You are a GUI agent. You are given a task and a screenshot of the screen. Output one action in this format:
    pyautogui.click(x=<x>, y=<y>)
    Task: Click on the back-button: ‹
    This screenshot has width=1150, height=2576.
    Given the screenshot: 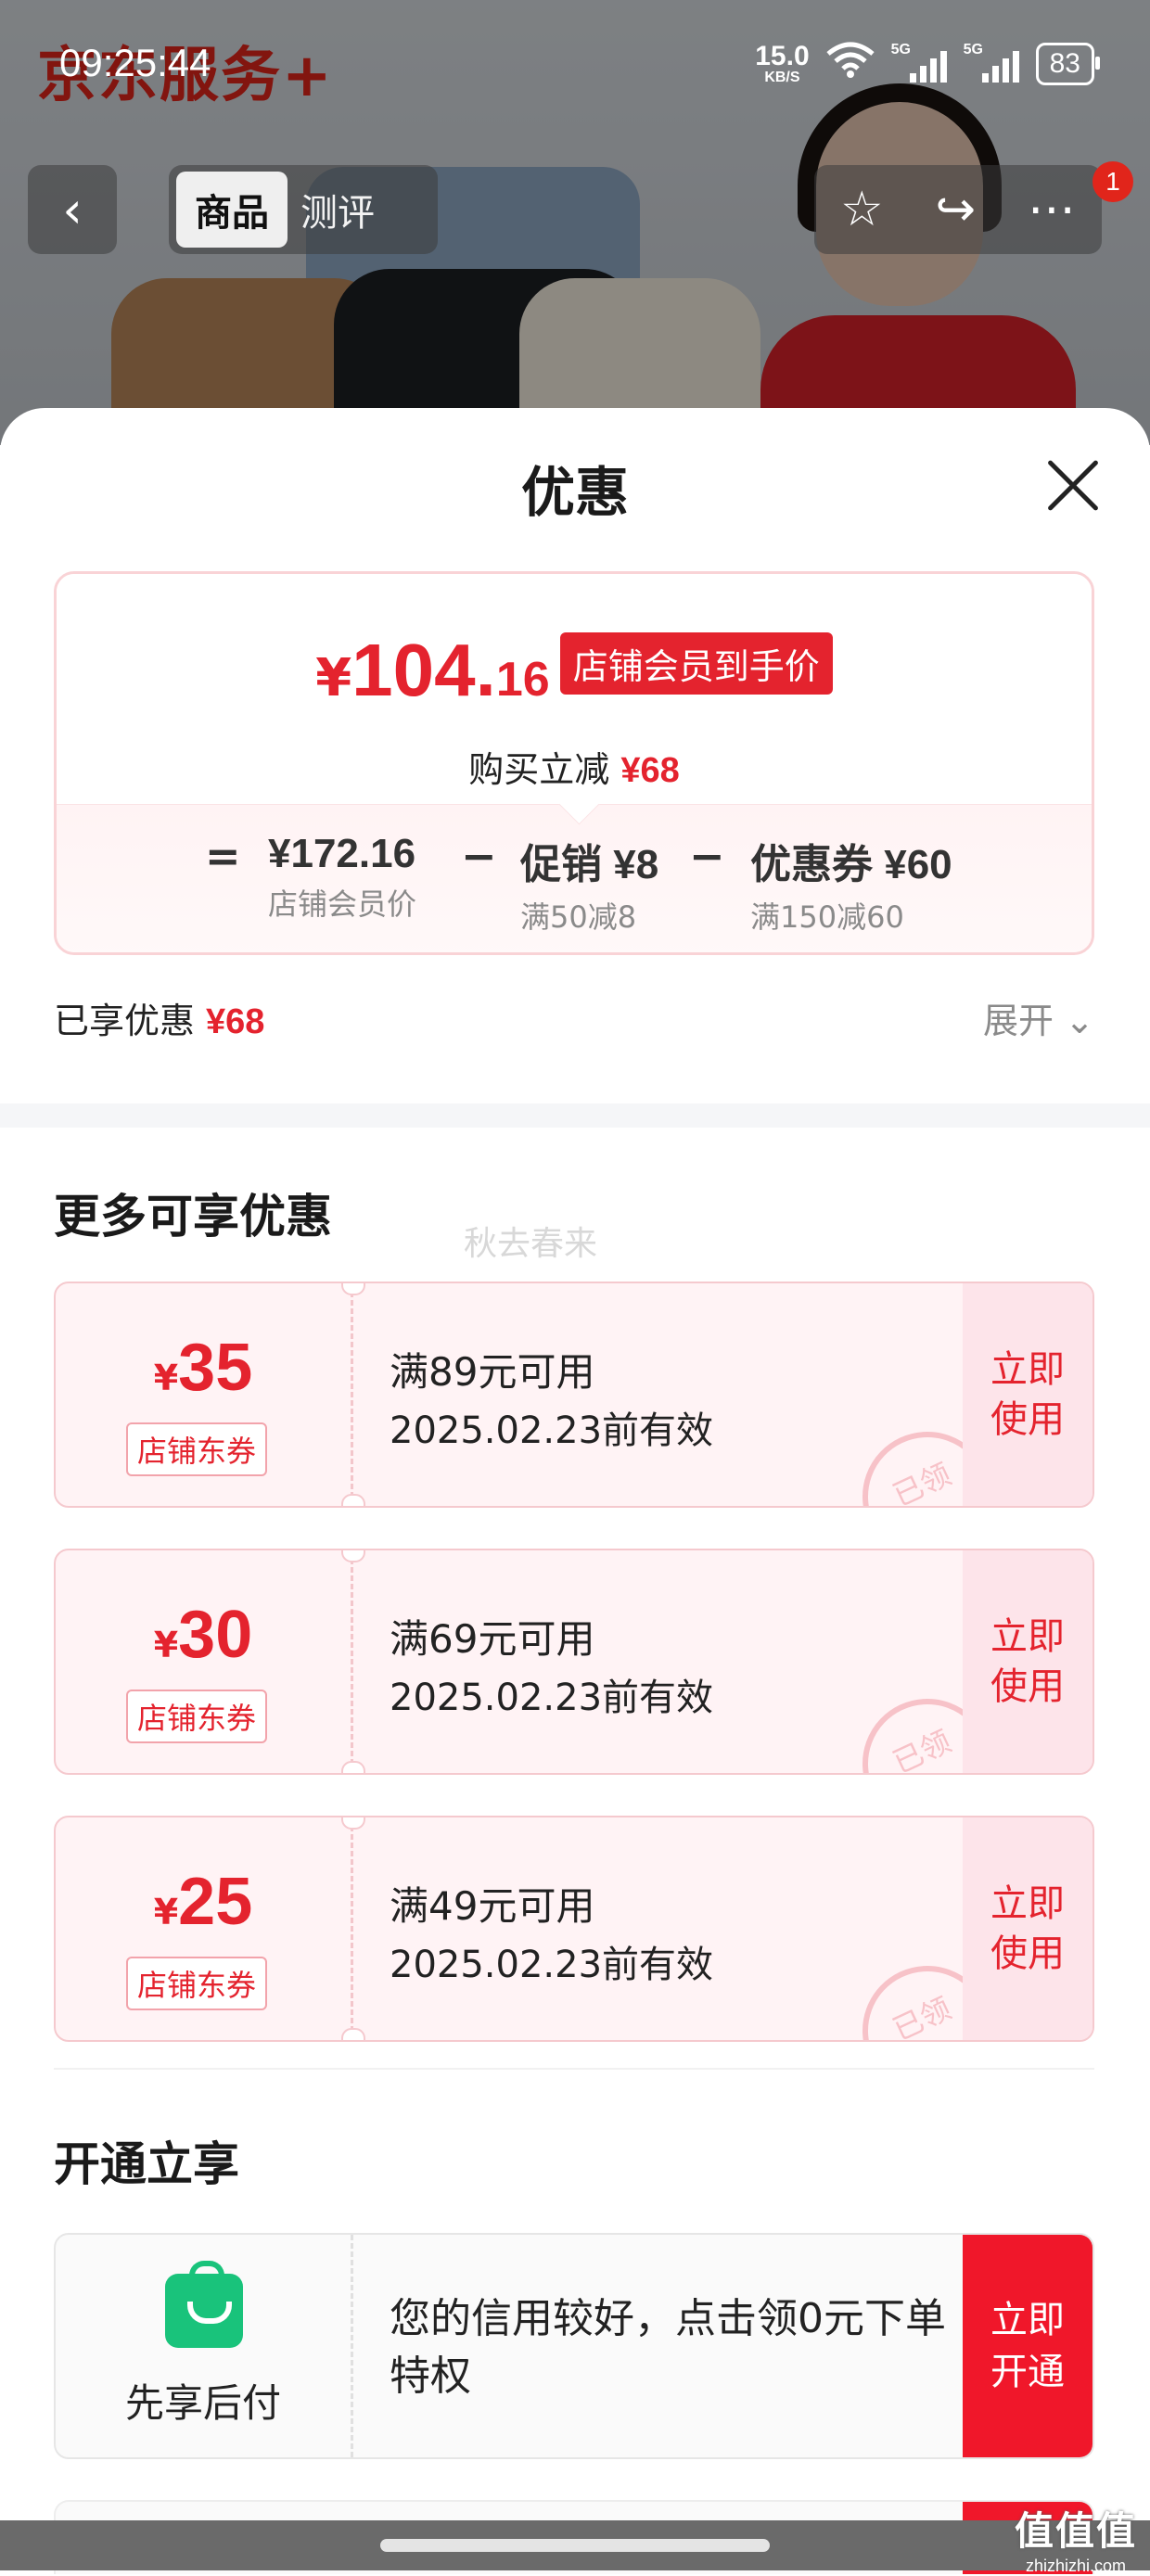 What is the action you would take?
    pyautogui.click(x=72, y=209)
    